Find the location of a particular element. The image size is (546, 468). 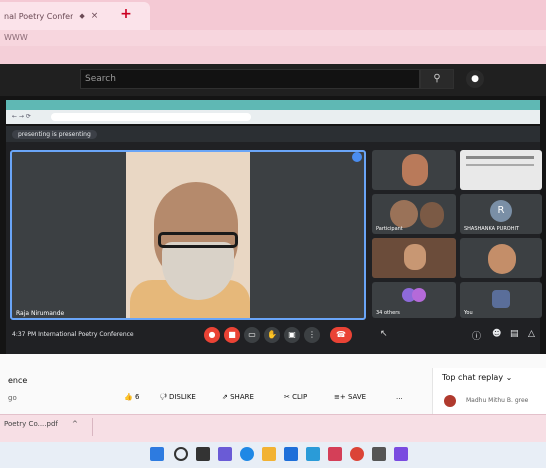

chrome-icon is located at coordinates (357, 454).